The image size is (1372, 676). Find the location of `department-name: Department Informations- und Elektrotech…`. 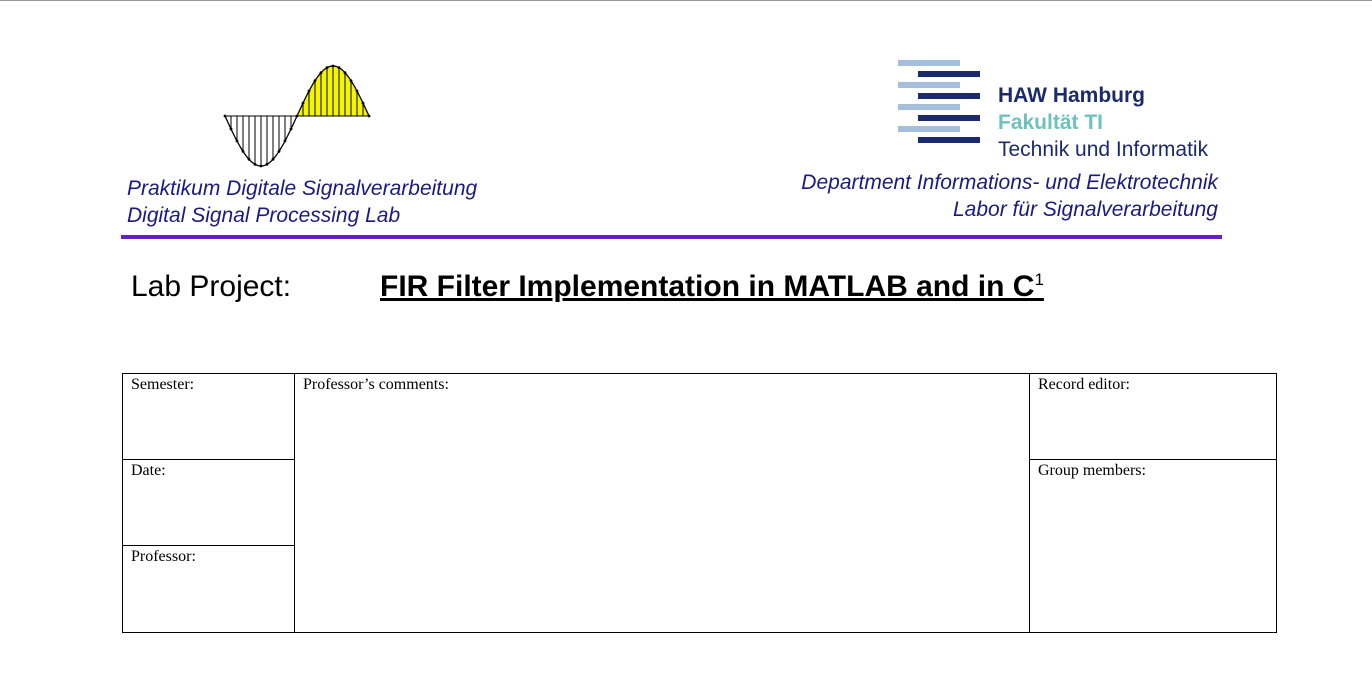

department-name: Department Informations- und Elektrotech… is located at coordinates (1009, 182).